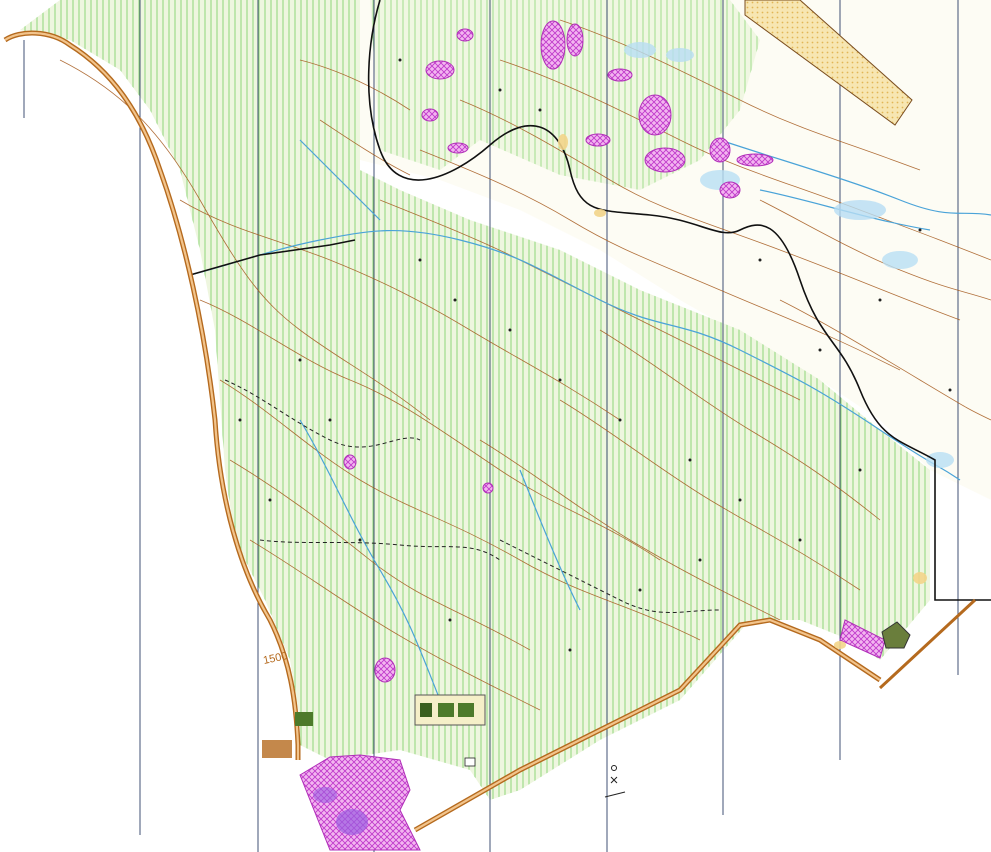 The image size is (991, 852). What do you see at coordinates (960, 661) in the screenshot?
I see `open-land-east` at bounding box center [960, 661].